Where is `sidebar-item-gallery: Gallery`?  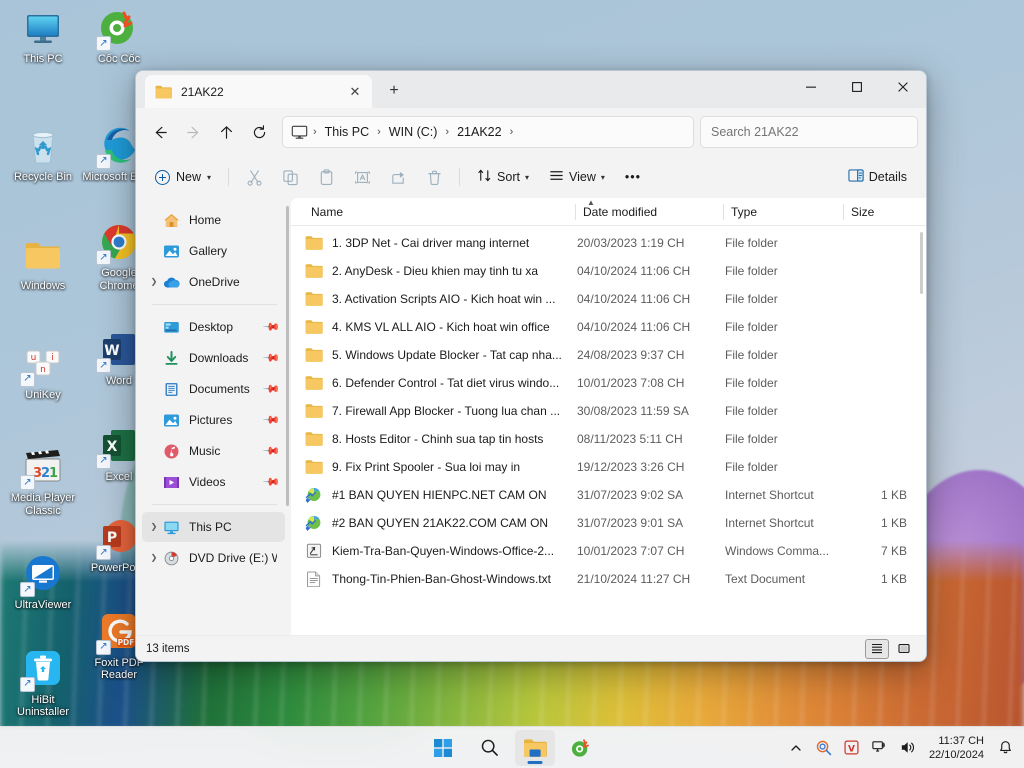 sidebar-item-gallery: Gallery is located at coordinates (213, 251).